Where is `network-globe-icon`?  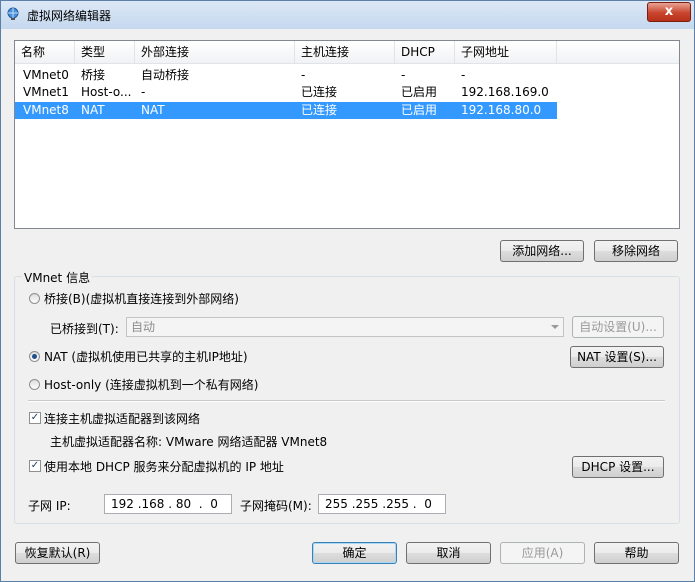 network-globe-icon is located at coordinates (13, 13).